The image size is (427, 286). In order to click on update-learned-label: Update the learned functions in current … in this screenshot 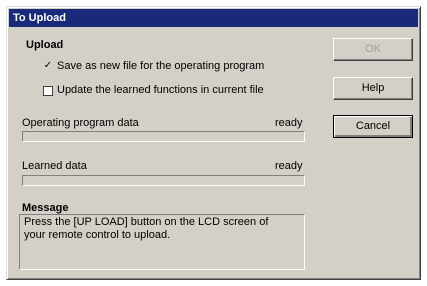, I will do `click(160, 90)`.